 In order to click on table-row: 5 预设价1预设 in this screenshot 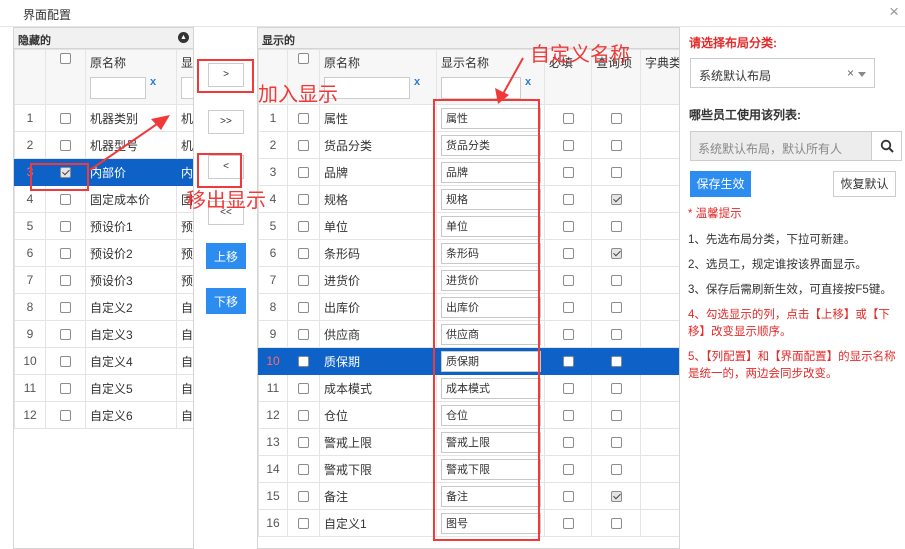, I will do `click(103, 226)`.